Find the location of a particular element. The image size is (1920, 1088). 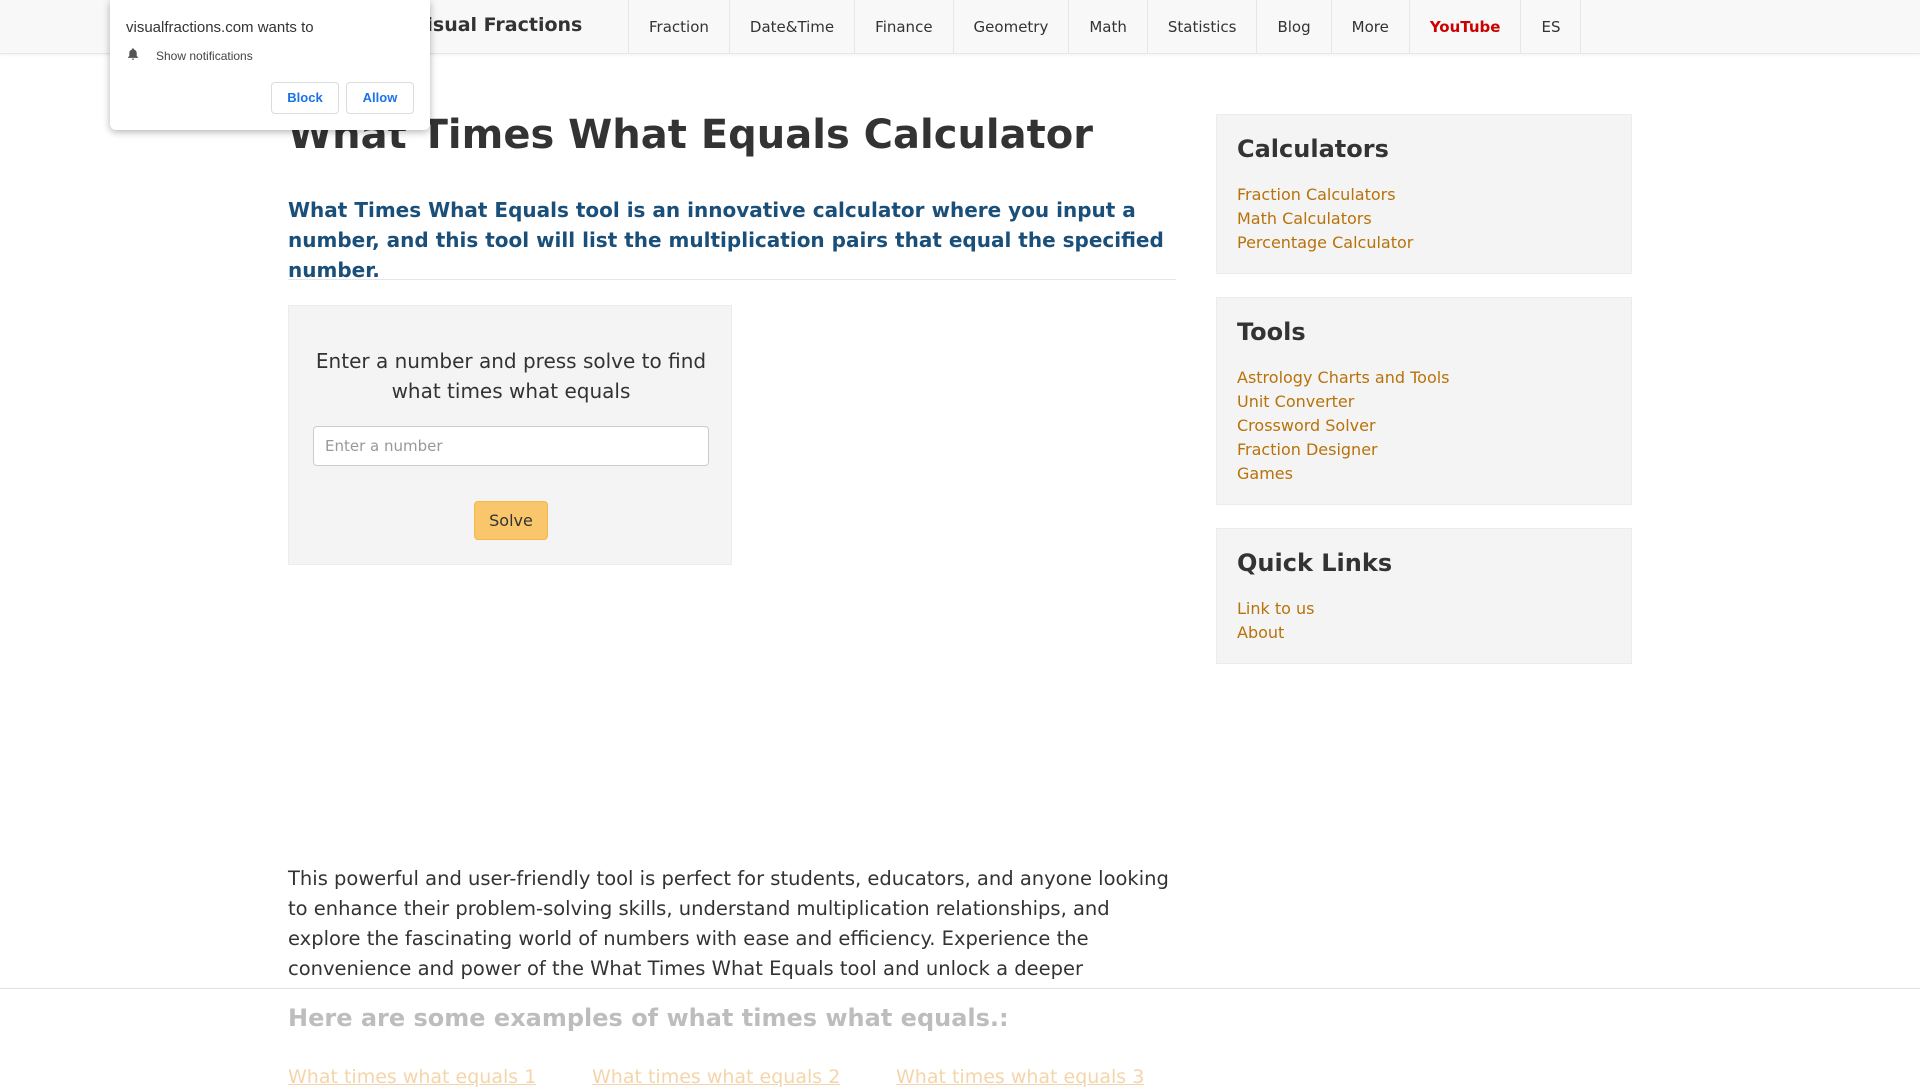

nav-item-finance: Finance is located at coordinates (904, 27).